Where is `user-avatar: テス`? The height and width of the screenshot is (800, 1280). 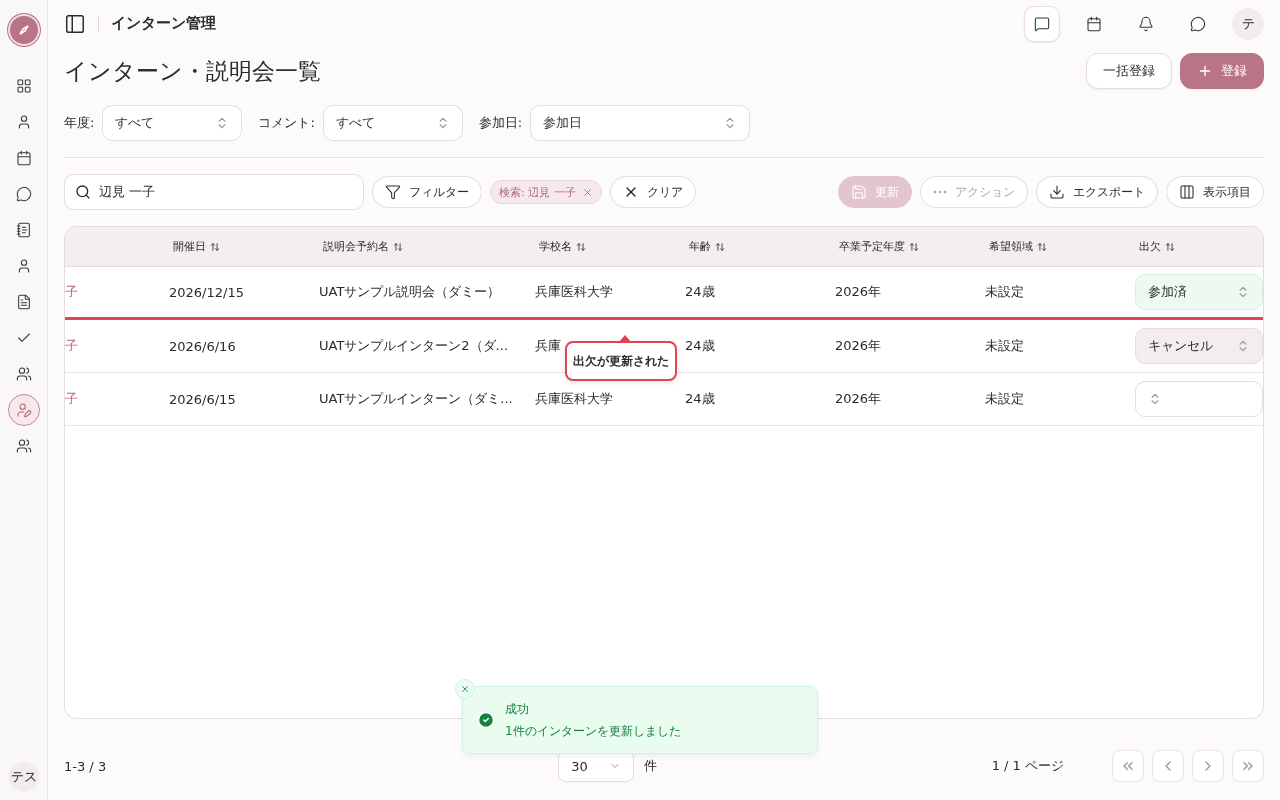 user-avatar: テス is located at coordinates (23, 777).